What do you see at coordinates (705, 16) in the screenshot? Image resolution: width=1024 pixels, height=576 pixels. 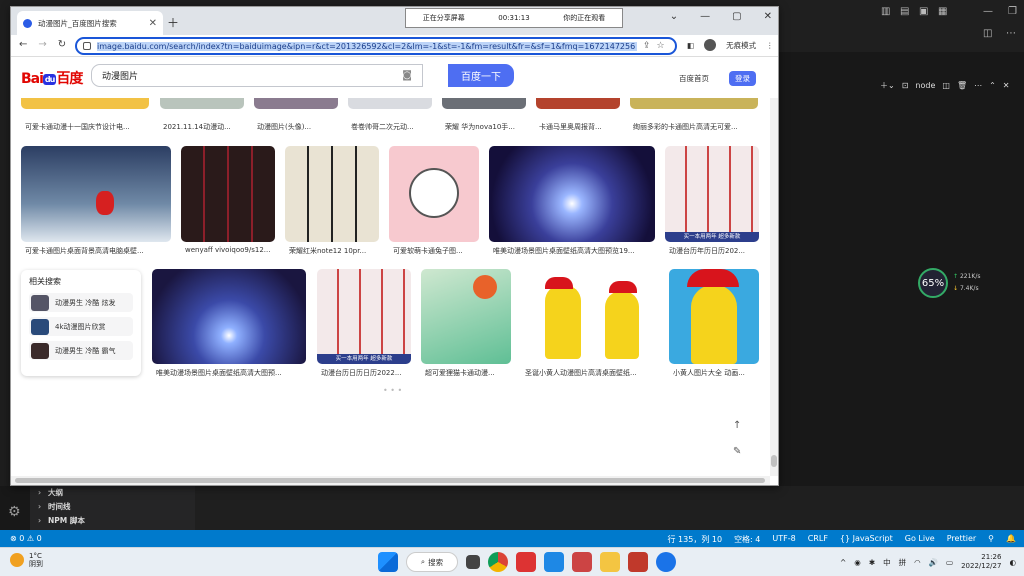 I see `minimize-button: —` at bounding box center [705, 16].